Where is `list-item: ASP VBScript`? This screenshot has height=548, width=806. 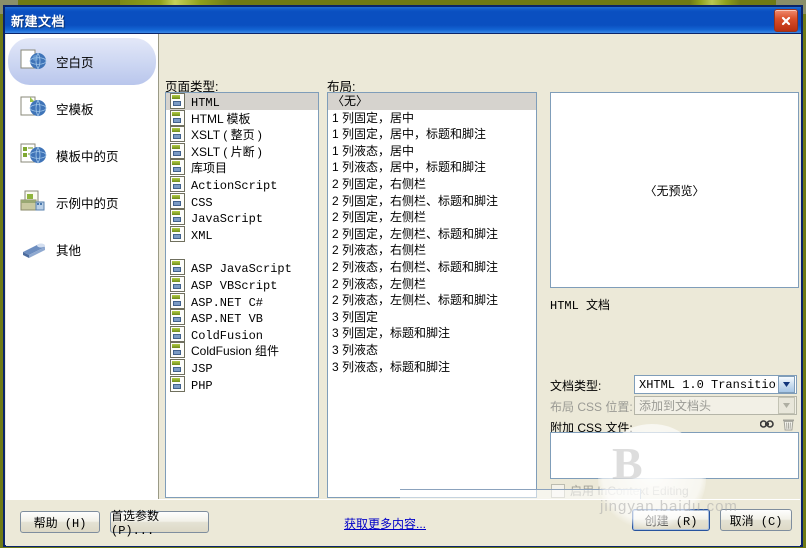
list-item: ASP VBScript is located at coordinates (242, 284).